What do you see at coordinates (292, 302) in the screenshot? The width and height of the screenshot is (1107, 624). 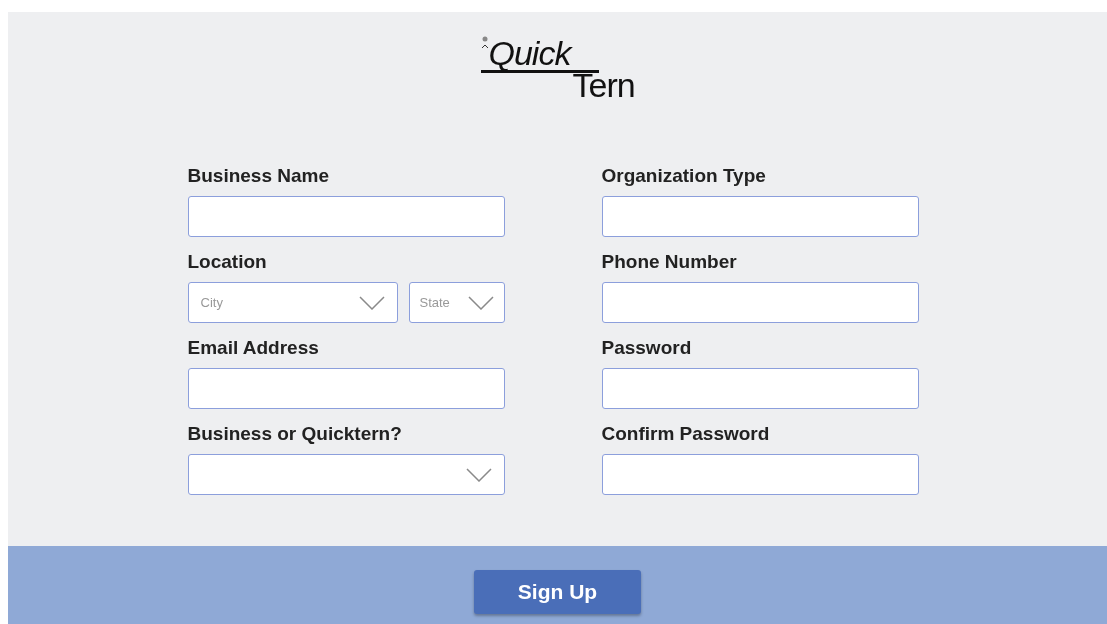 I see `dropdown: City` at bounding box center [292, 302].